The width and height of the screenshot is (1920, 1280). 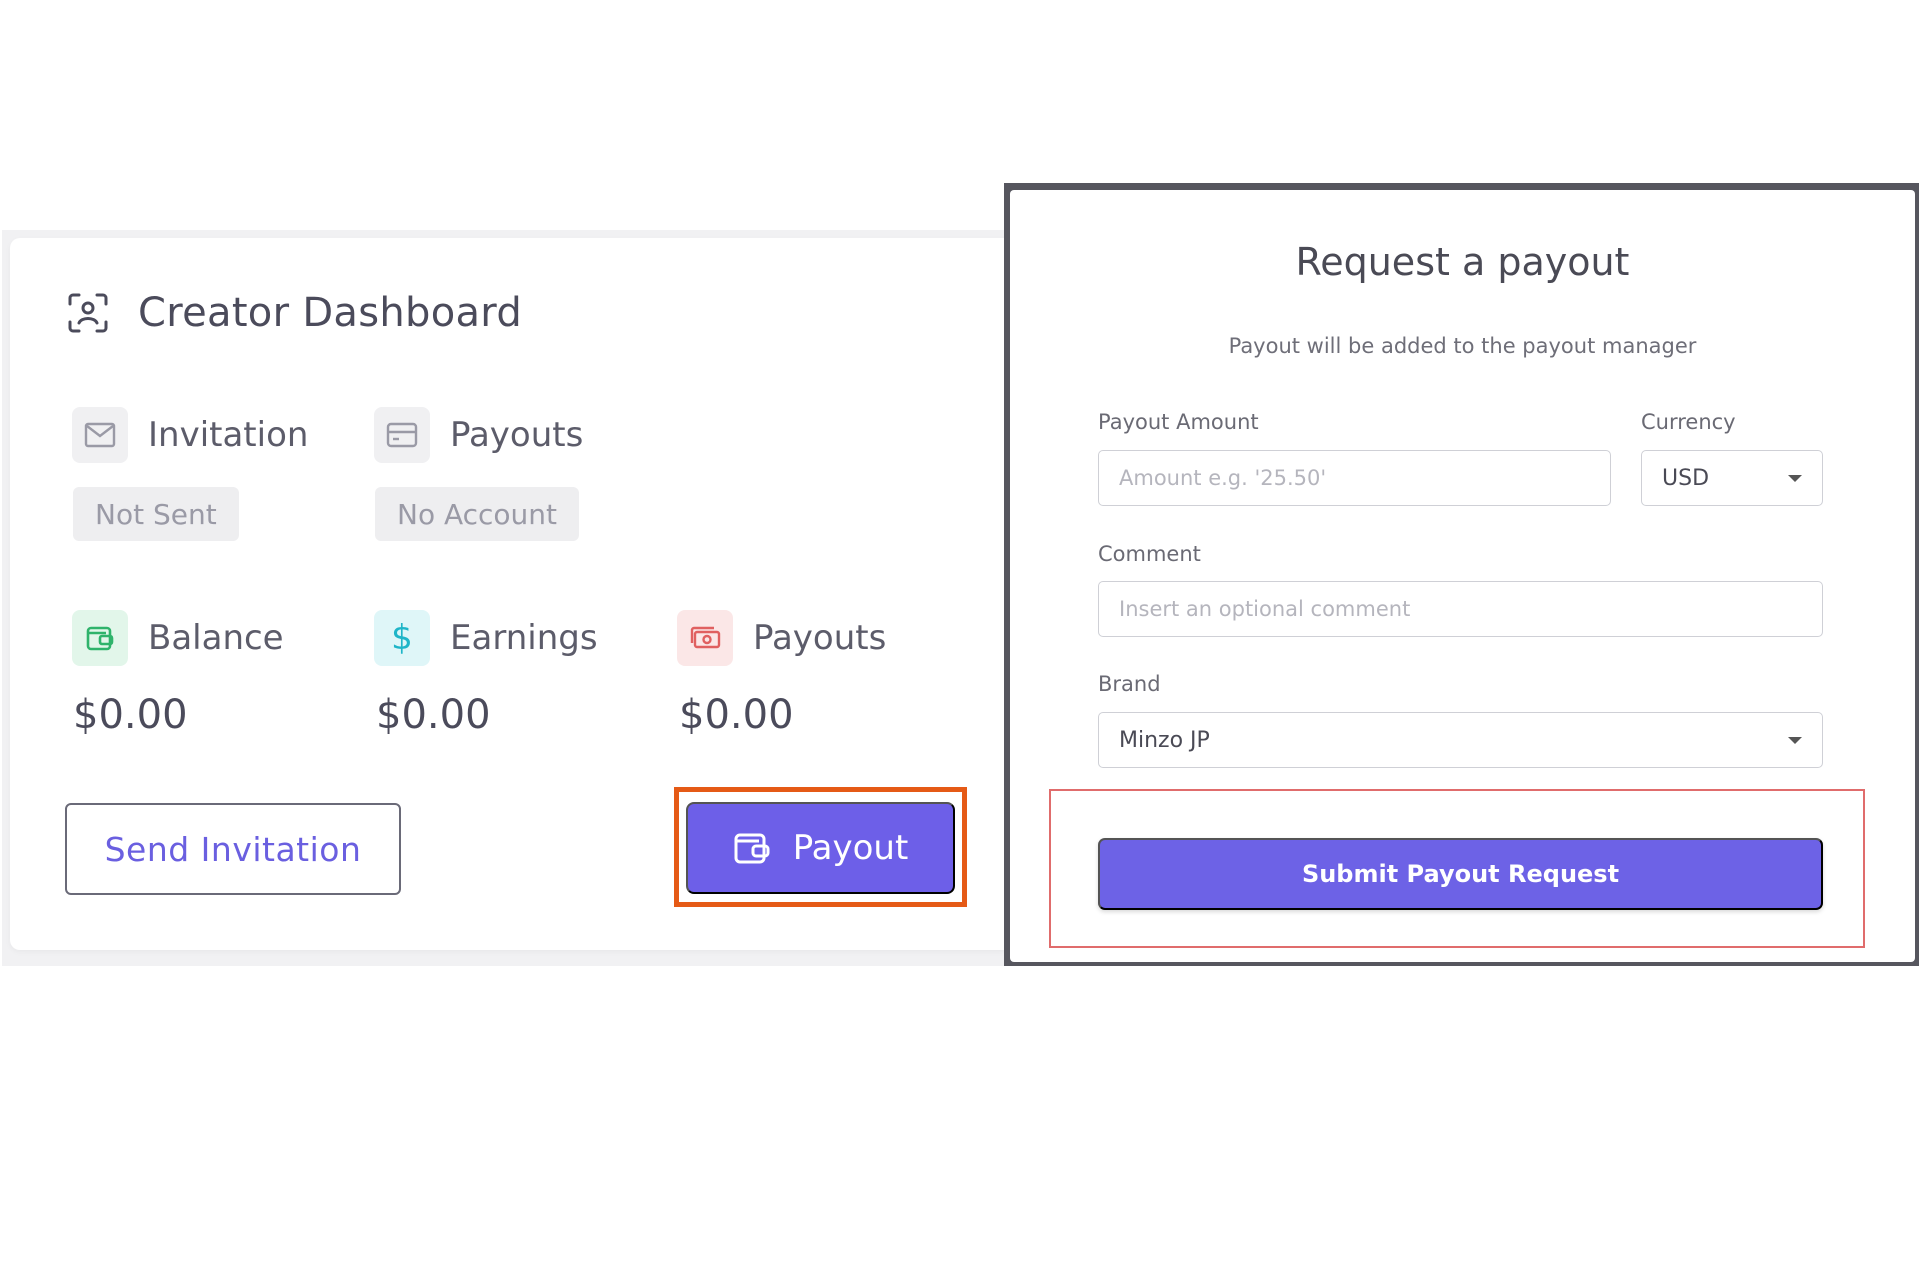 What do you see at coordinates (130, 715) in the screenshot?
I see `balance-value: $0.00` at bounding box center [130, 715].